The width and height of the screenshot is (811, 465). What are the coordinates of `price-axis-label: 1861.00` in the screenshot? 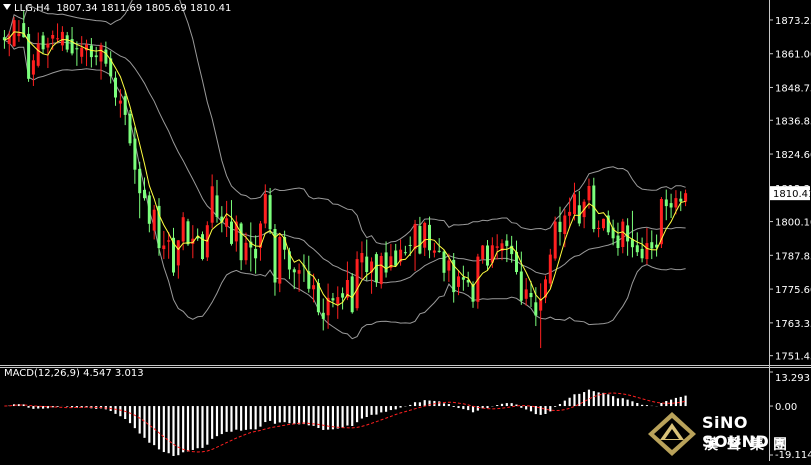 It's located at (793, 55).